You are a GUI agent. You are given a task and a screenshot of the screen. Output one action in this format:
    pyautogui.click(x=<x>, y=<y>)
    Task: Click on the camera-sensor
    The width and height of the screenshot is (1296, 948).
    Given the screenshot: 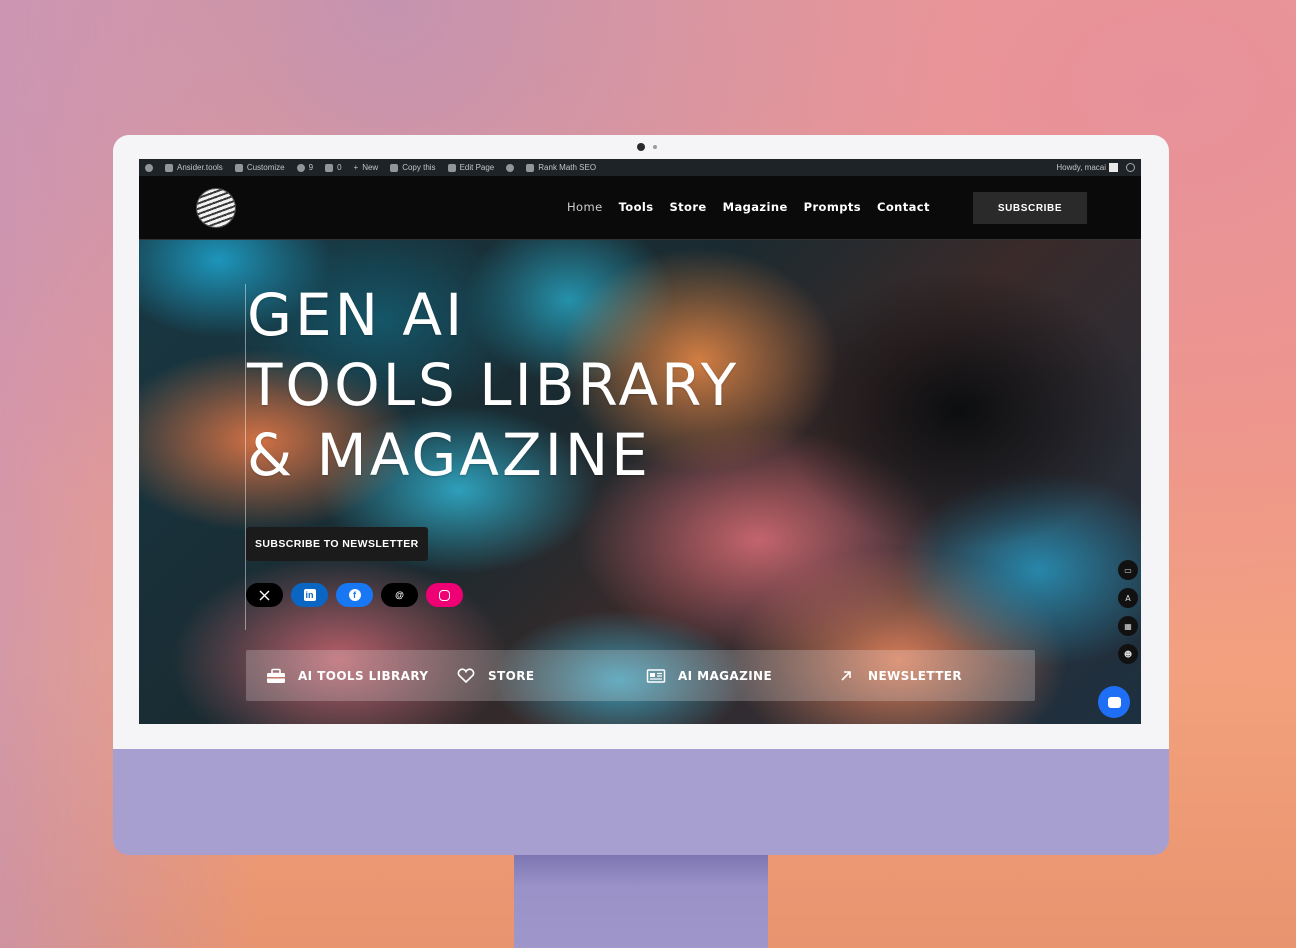 What is the action you would take?
    pyautogui.click(x=655, y=147)
    